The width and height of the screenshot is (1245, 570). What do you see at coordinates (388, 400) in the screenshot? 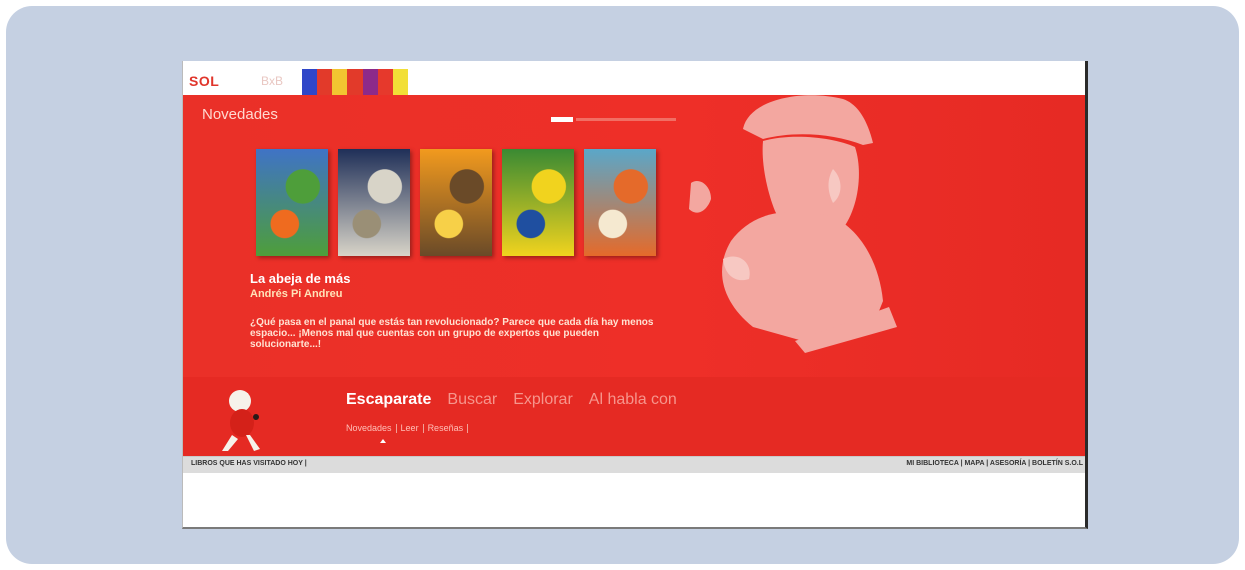
I see `tab-escaparate: Escaparate` at bounding box center [388, 400].